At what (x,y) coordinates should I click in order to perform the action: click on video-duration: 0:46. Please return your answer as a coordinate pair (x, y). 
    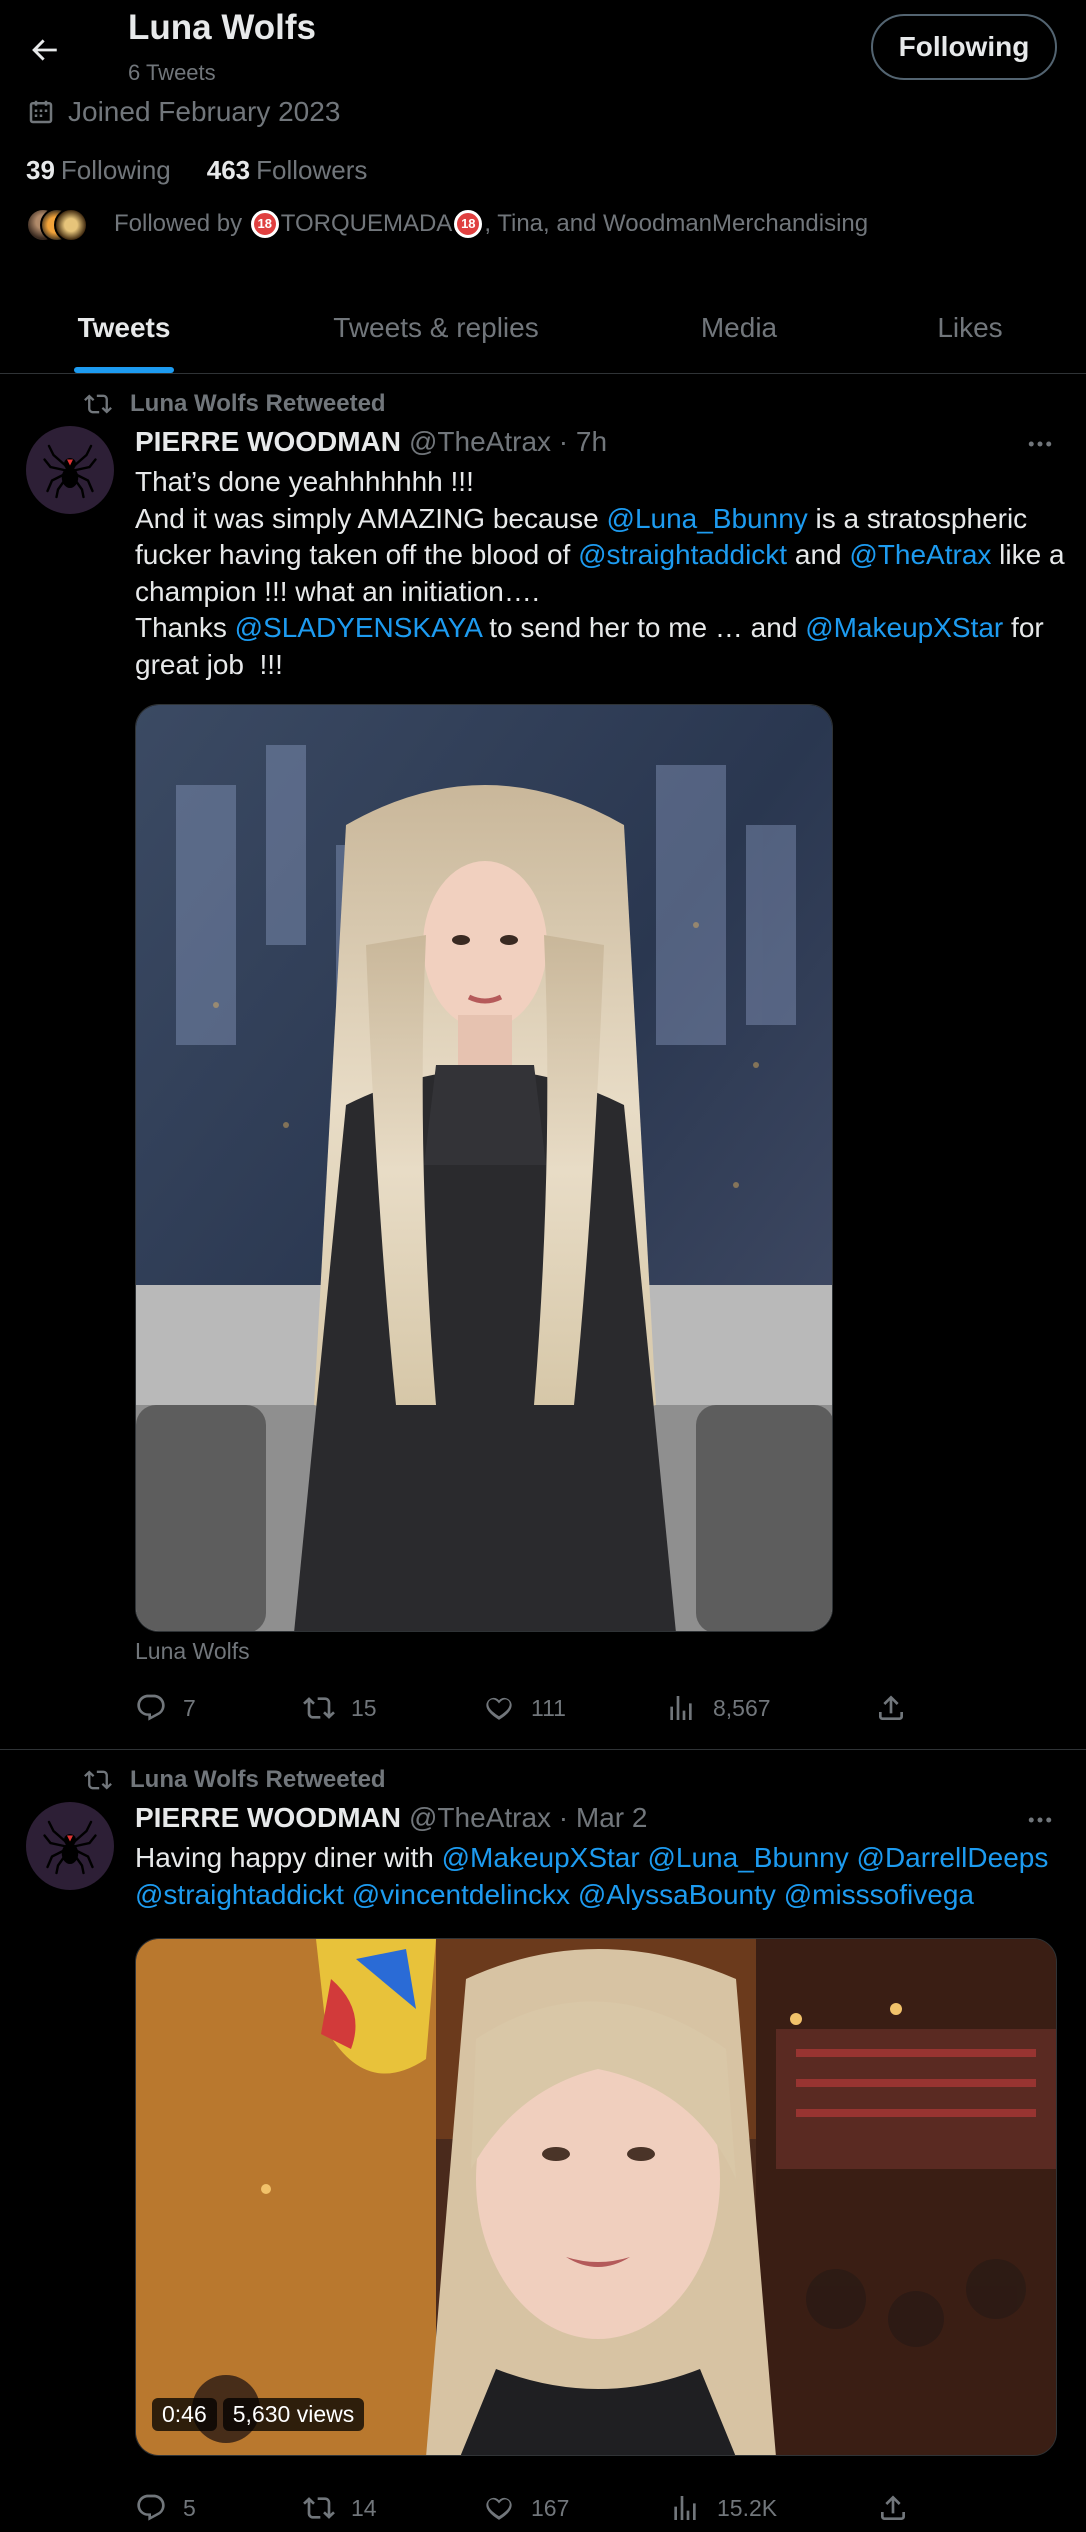
    Looking at the image, I should click on (184, 2414).